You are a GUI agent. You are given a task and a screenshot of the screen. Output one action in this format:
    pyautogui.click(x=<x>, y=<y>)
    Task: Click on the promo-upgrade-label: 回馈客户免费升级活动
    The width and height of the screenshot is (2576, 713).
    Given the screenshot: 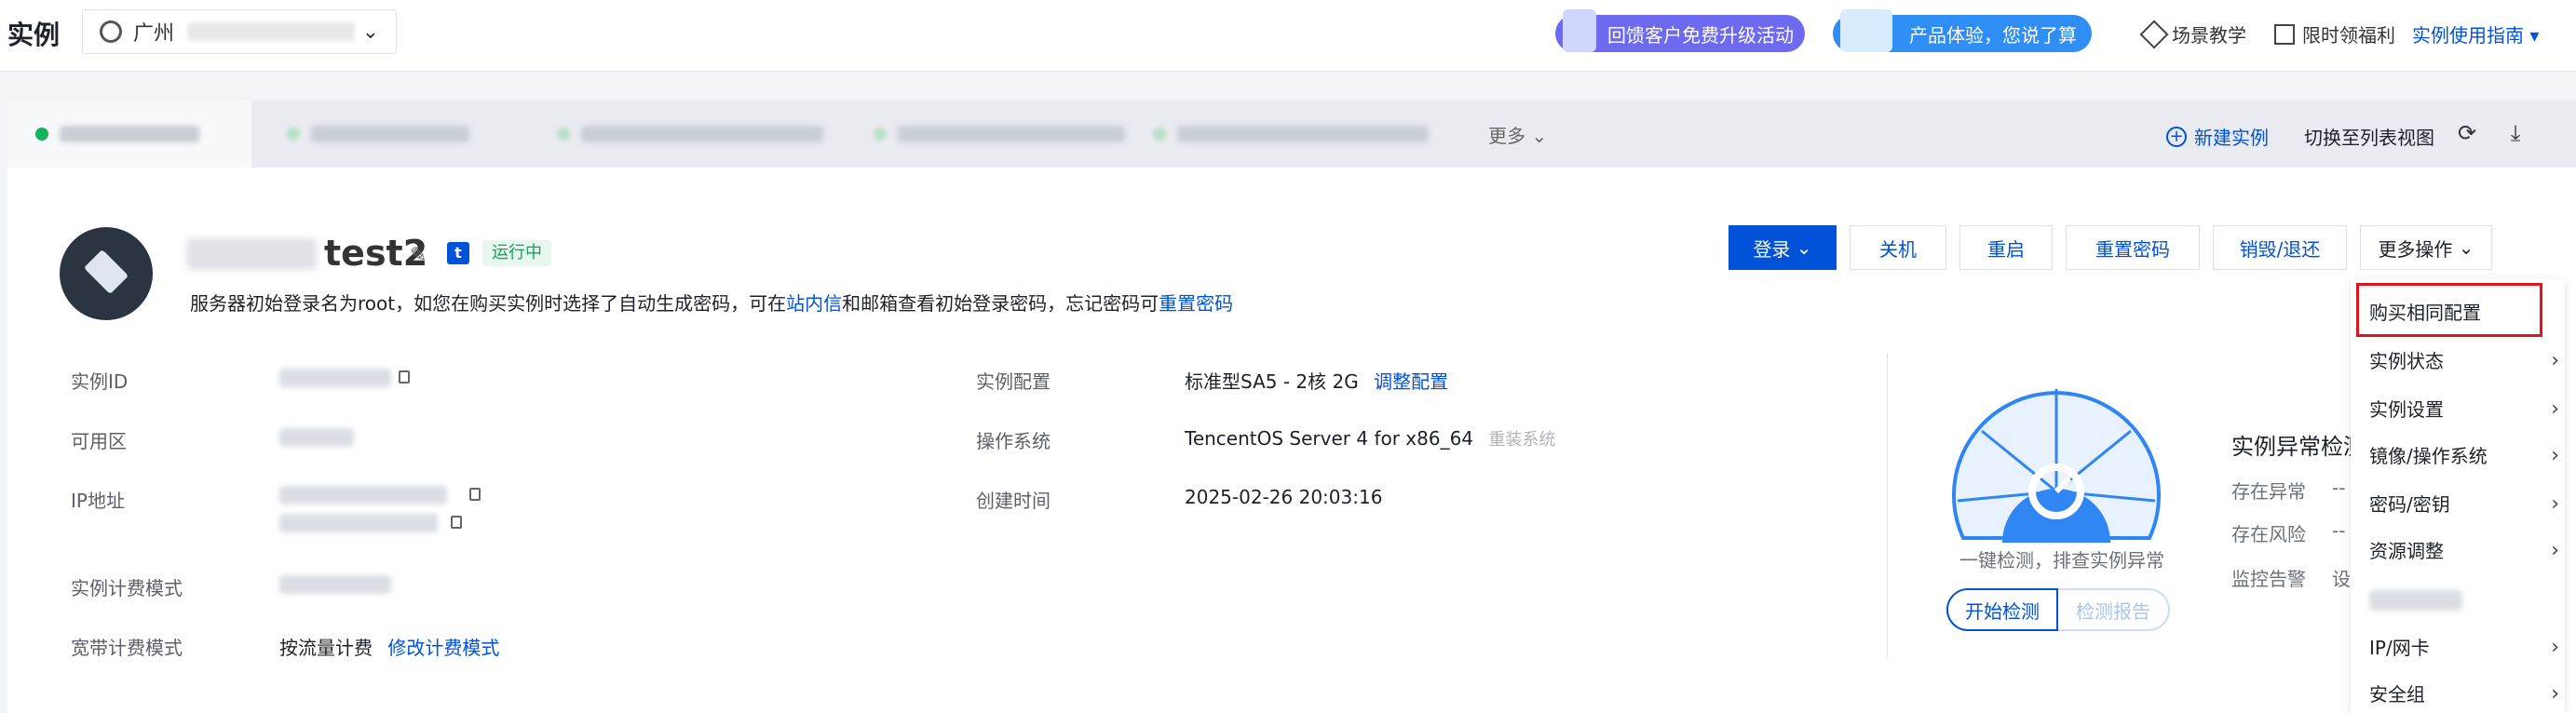 What is the action you would take?
    pyautogui.click(x=1700, y=35)
    